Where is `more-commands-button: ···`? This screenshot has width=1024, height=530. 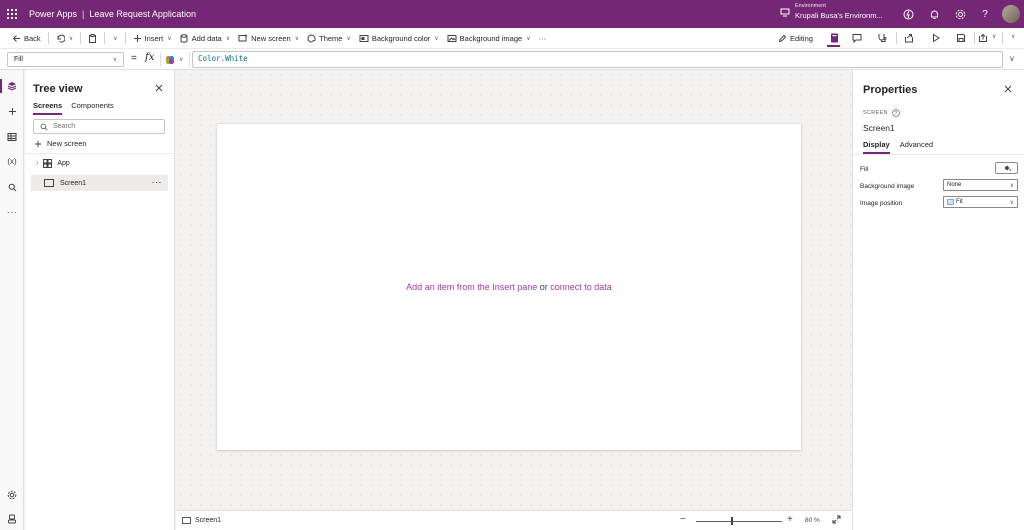 more-commands-button: ··· is located at coordinates (543, 38).